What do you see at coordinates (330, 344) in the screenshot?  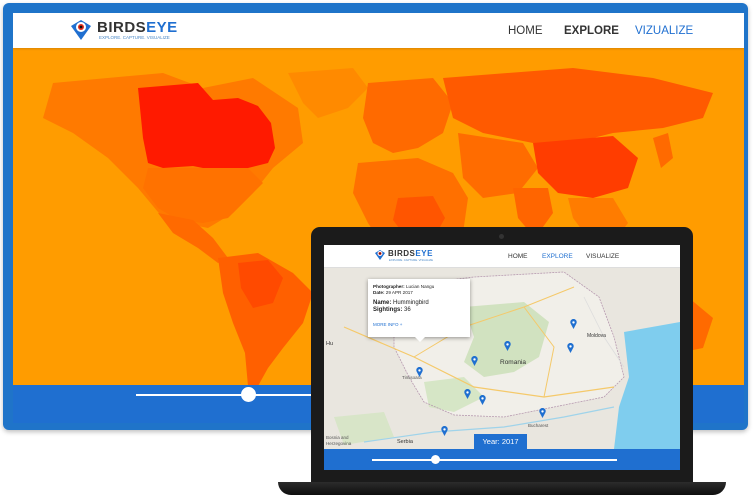 I see `label-hungary: Hu` at bounding box center [330, 344].